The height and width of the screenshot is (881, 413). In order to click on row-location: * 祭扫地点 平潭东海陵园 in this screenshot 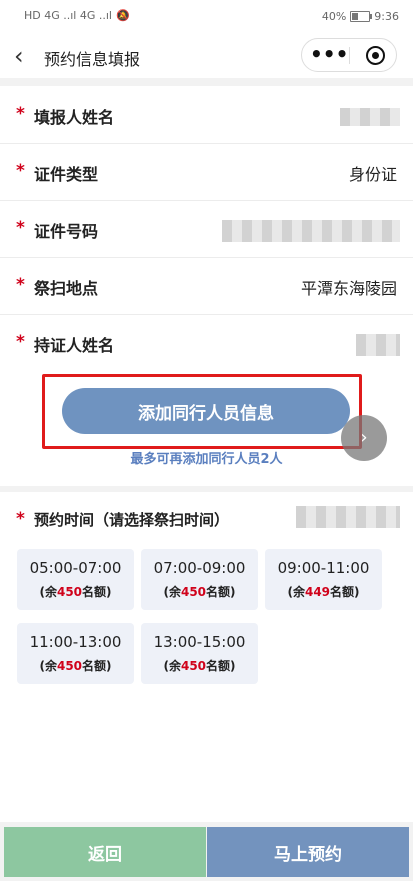, I will do `click(206, 286)`.